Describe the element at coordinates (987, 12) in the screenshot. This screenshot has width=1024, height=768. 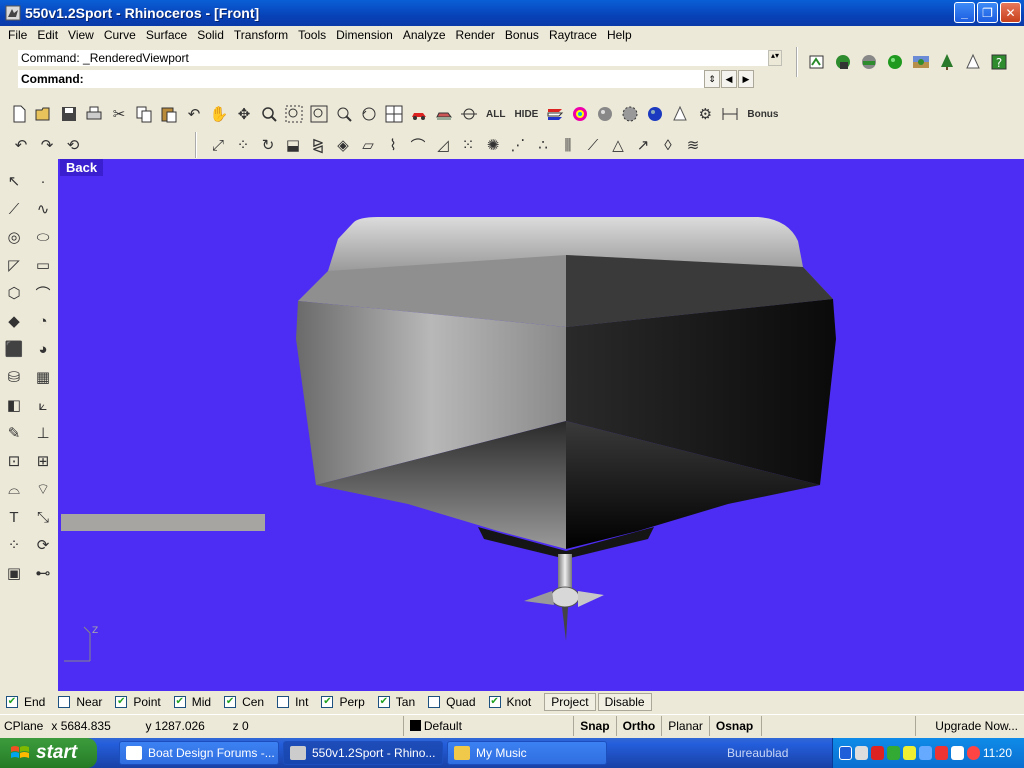
I see `restore-button: ❐` at that location.